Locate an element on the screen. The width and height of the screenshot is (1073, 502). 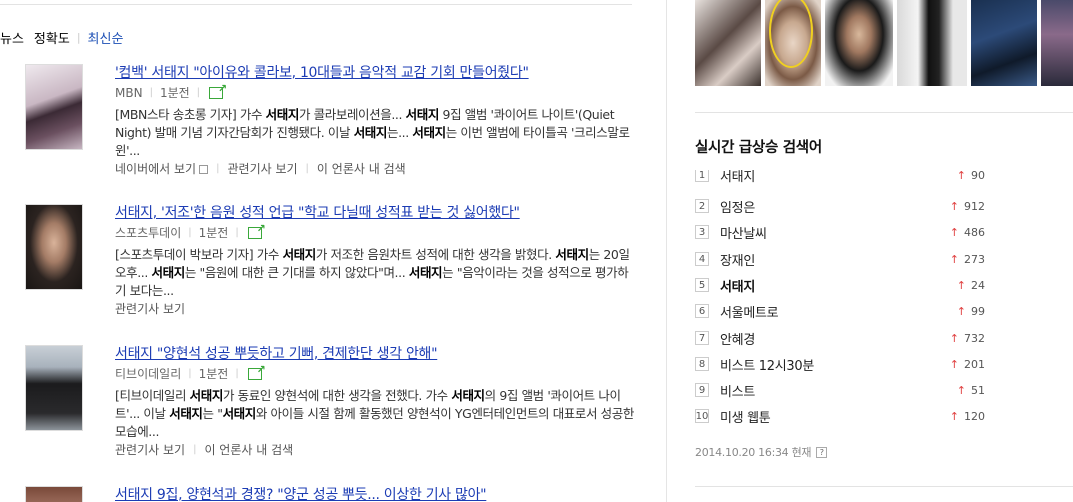
rank-row: 8 비스트 12시30분 ↑ 201 is located at coordinates (845, 364).